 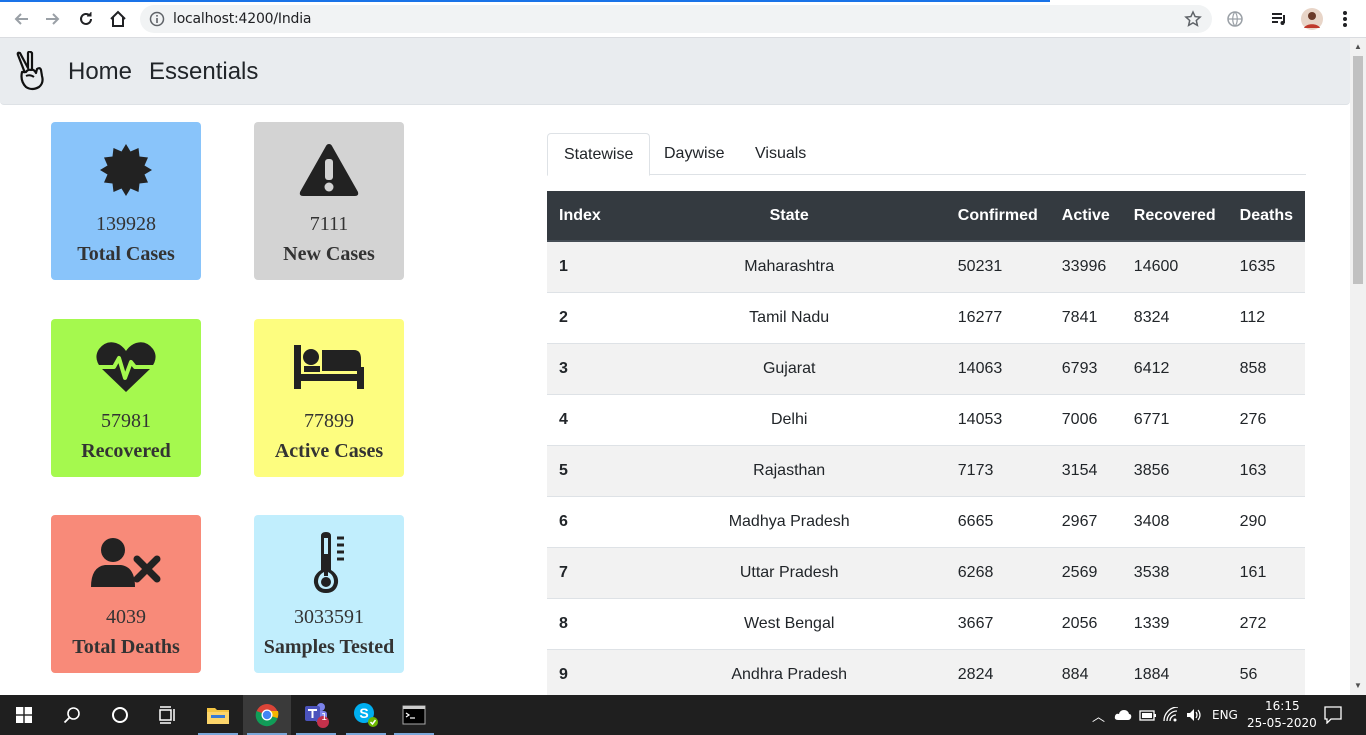 I want to click on input-language-indicator: ENG, so click(x=1225, y=715).